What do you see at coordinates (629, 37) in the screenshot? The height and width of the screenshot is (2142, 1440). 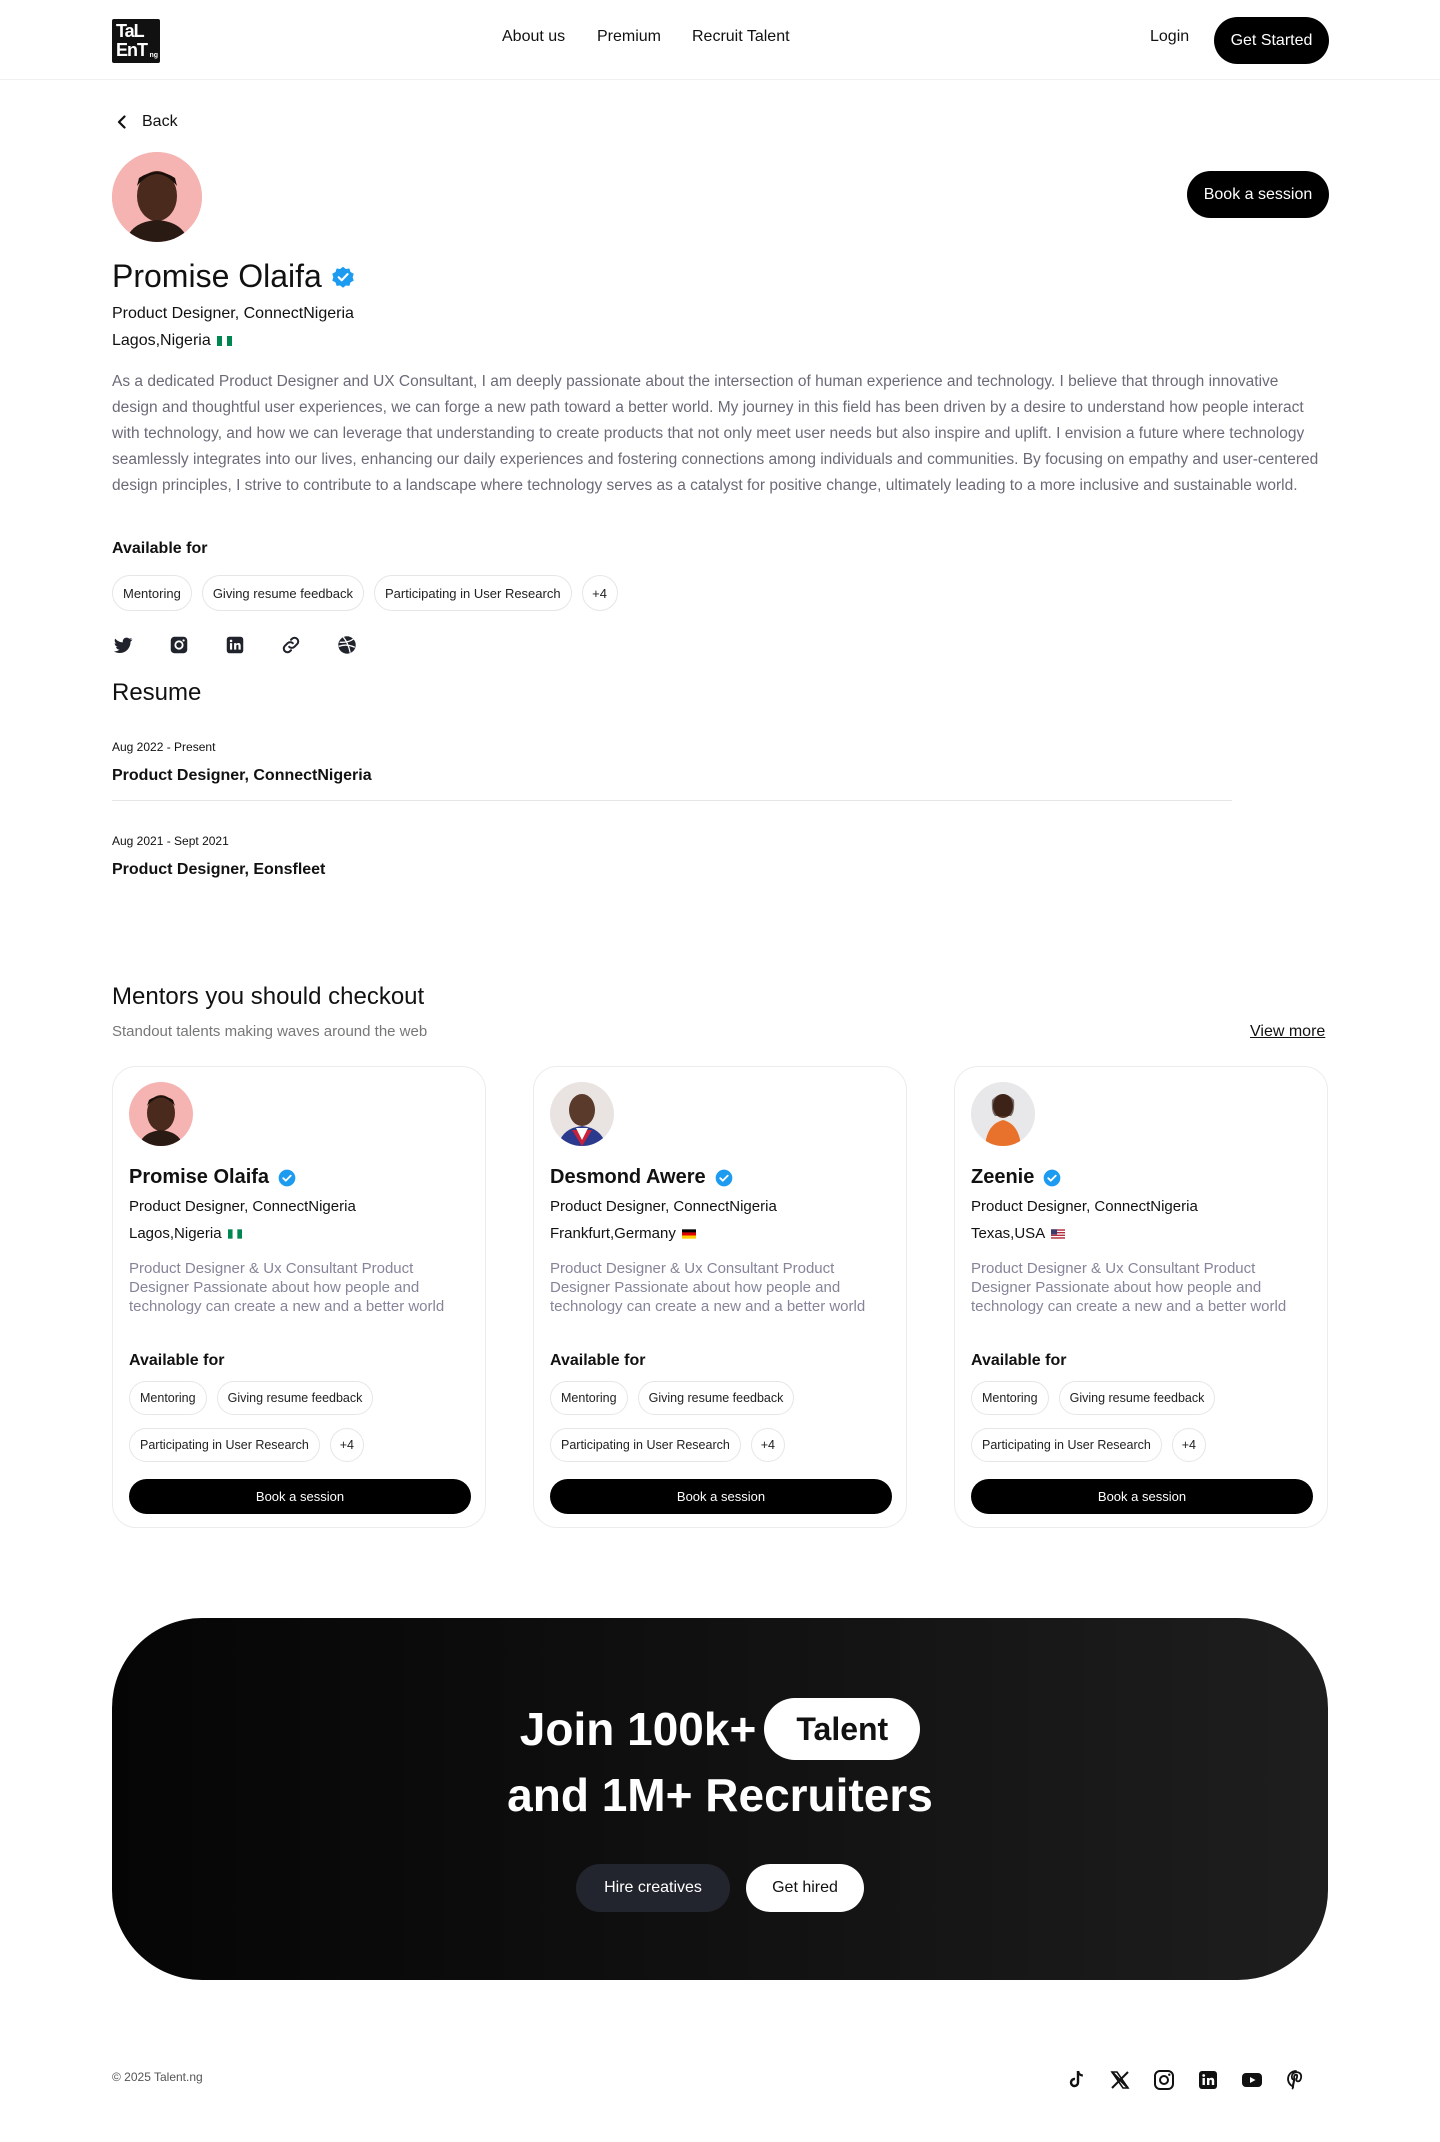 I see `nav-premium: Premium` at bounding box center [629, 37].